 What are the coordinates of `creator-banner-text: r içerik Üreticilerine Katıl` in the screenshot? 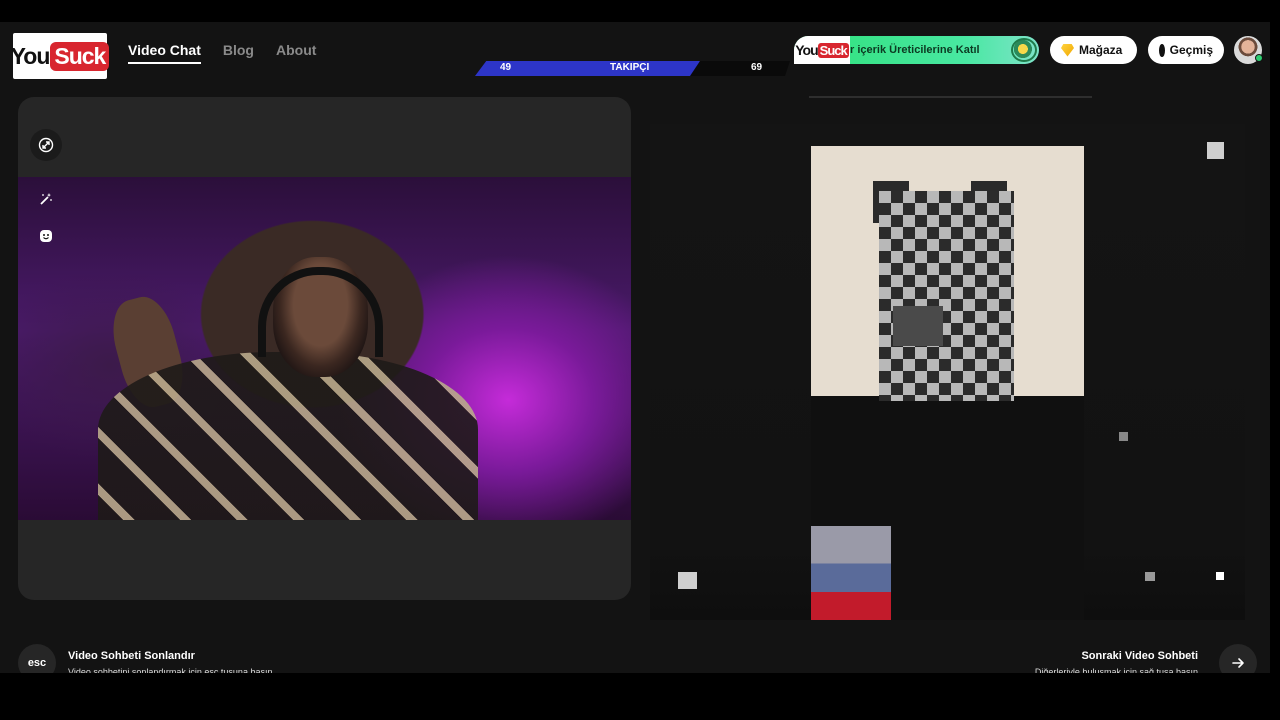 It's located at (915, 50).